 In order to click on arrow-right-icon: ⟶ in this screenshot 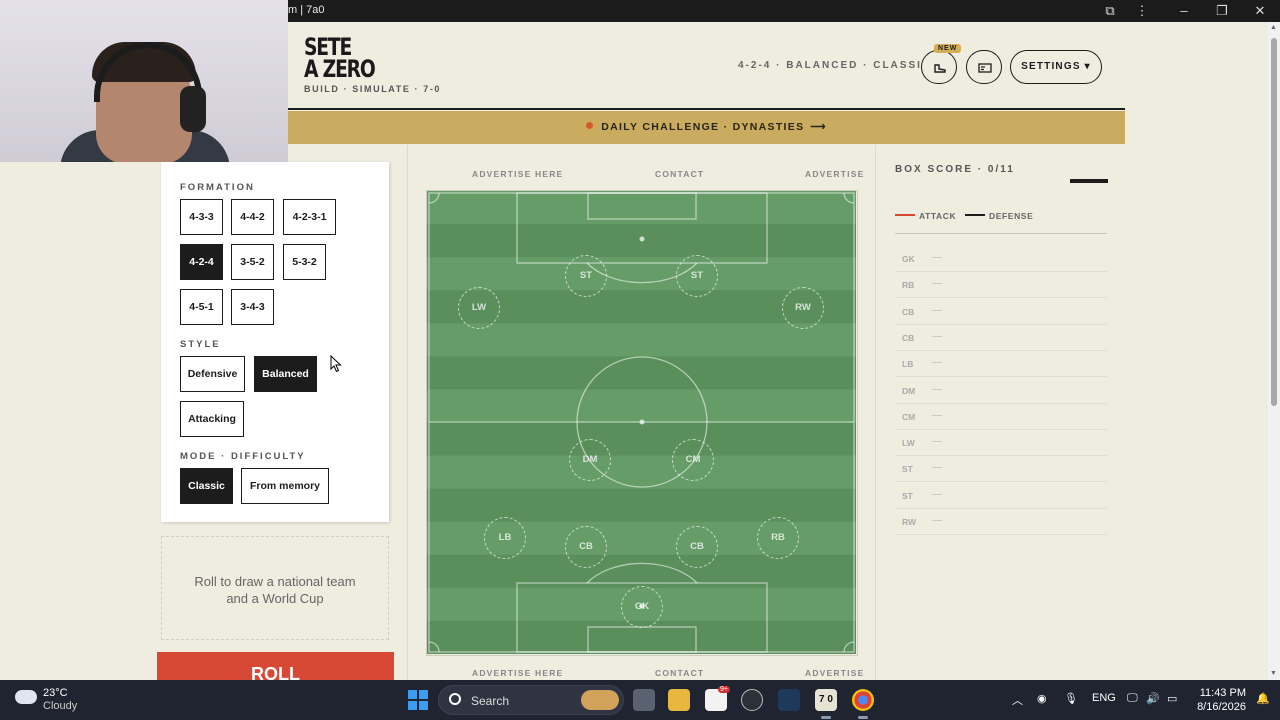, I will do `click(818, 127)`.